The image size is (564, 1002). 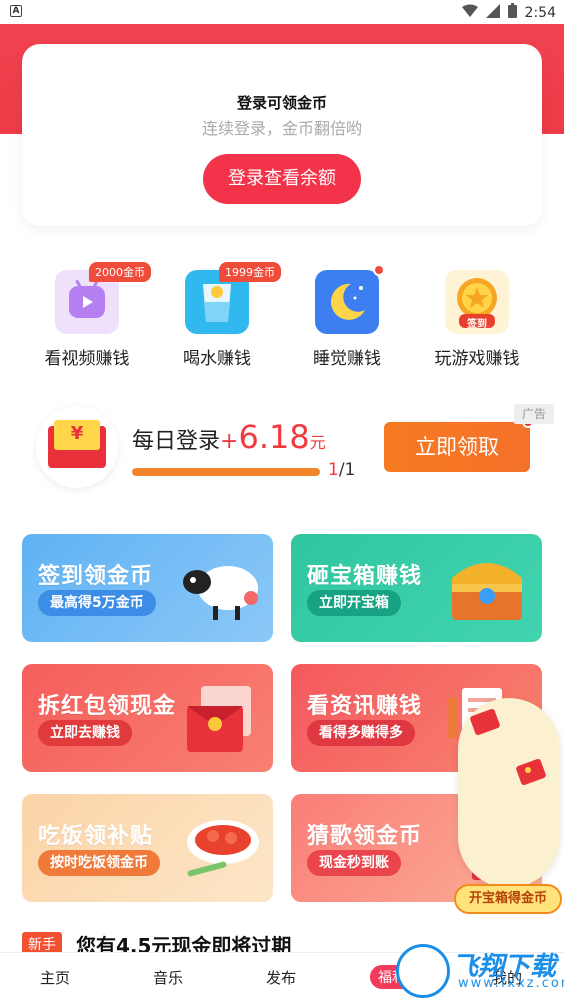 I want to click on video-icon: 2000金币, so click(x=103, y=298).